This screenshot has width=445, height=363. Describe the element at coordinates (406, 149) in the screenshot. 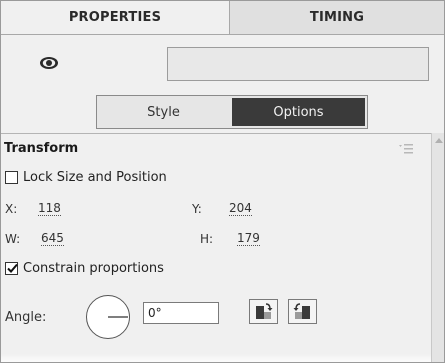

I see `panel-menu-icon` at that location.